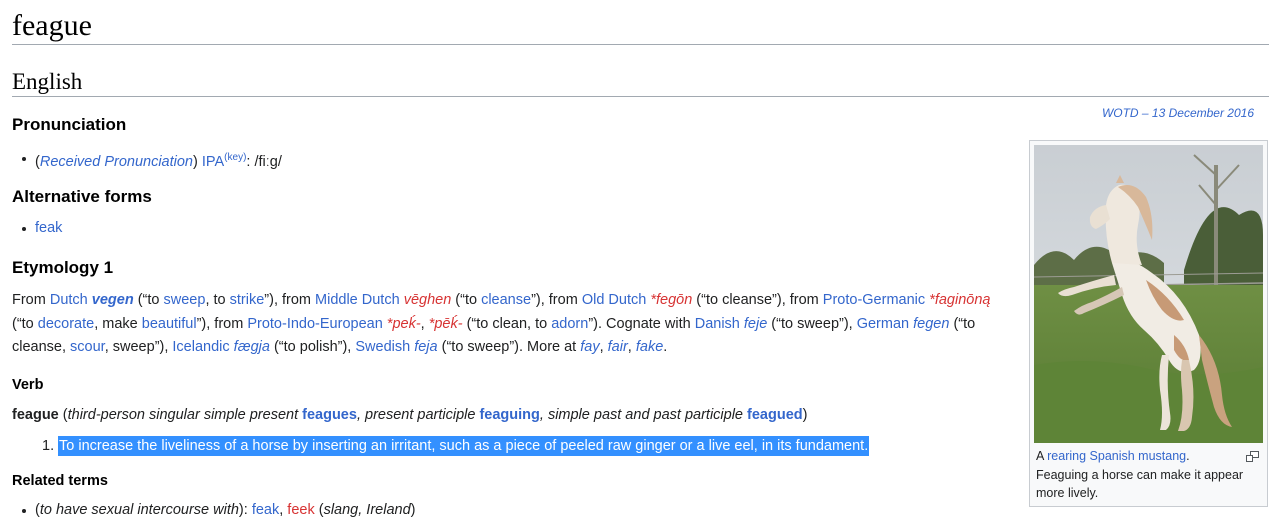 The height and width of the screenshot is (526, 1280). Describe the element at coordinates (116, 162) in the screenshot. I see `received-pronunciation-link: Received Pronunciation` at that location.